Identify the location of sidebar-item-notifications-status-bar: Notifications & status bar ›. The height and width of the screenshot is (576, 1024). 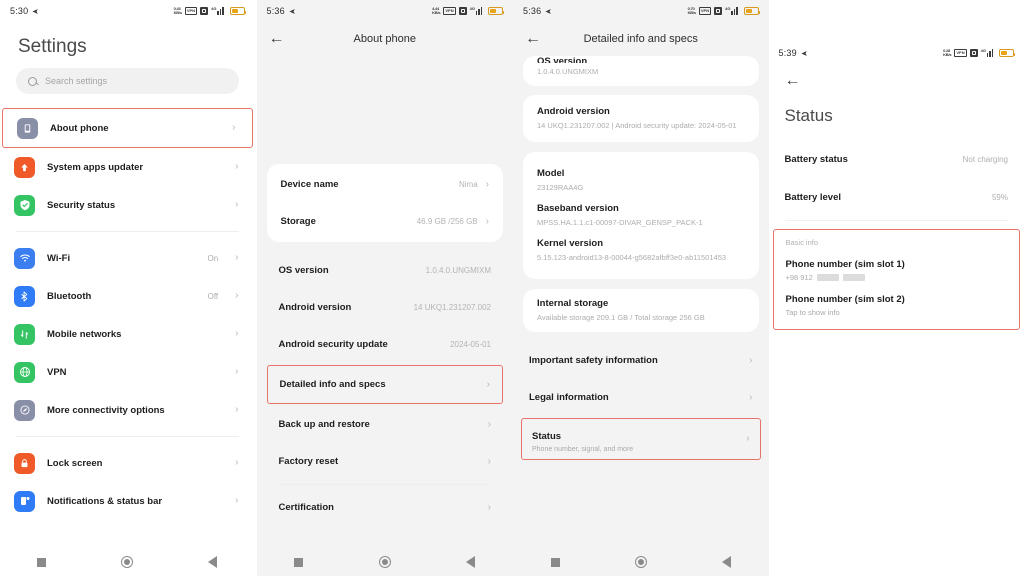
(127, 501).